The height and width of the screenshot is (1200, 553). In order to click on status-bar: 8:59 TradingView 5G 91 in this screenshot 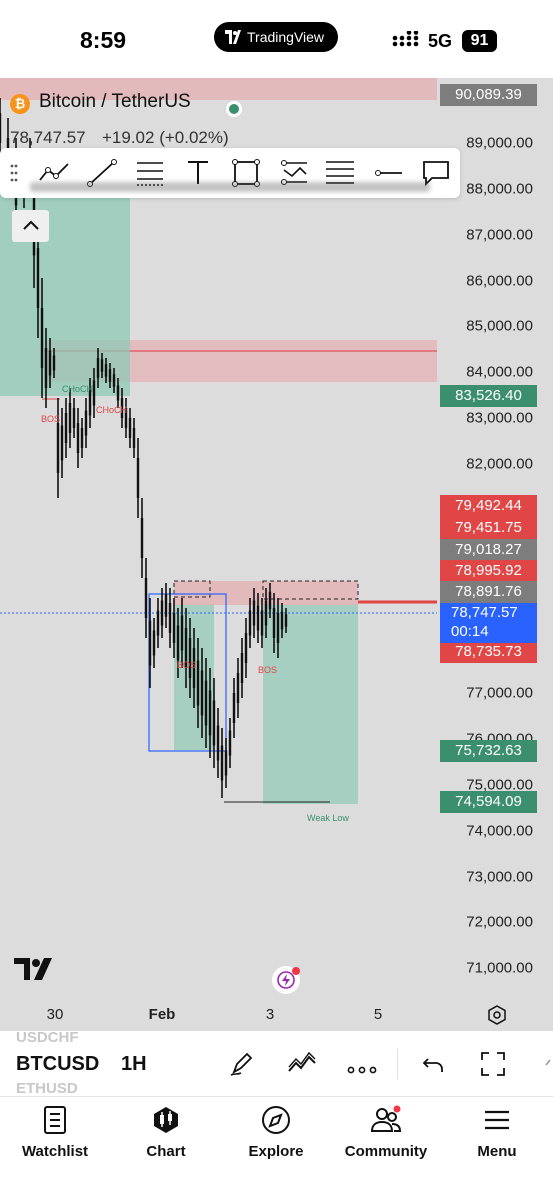, I will do `click(276, 39)`.